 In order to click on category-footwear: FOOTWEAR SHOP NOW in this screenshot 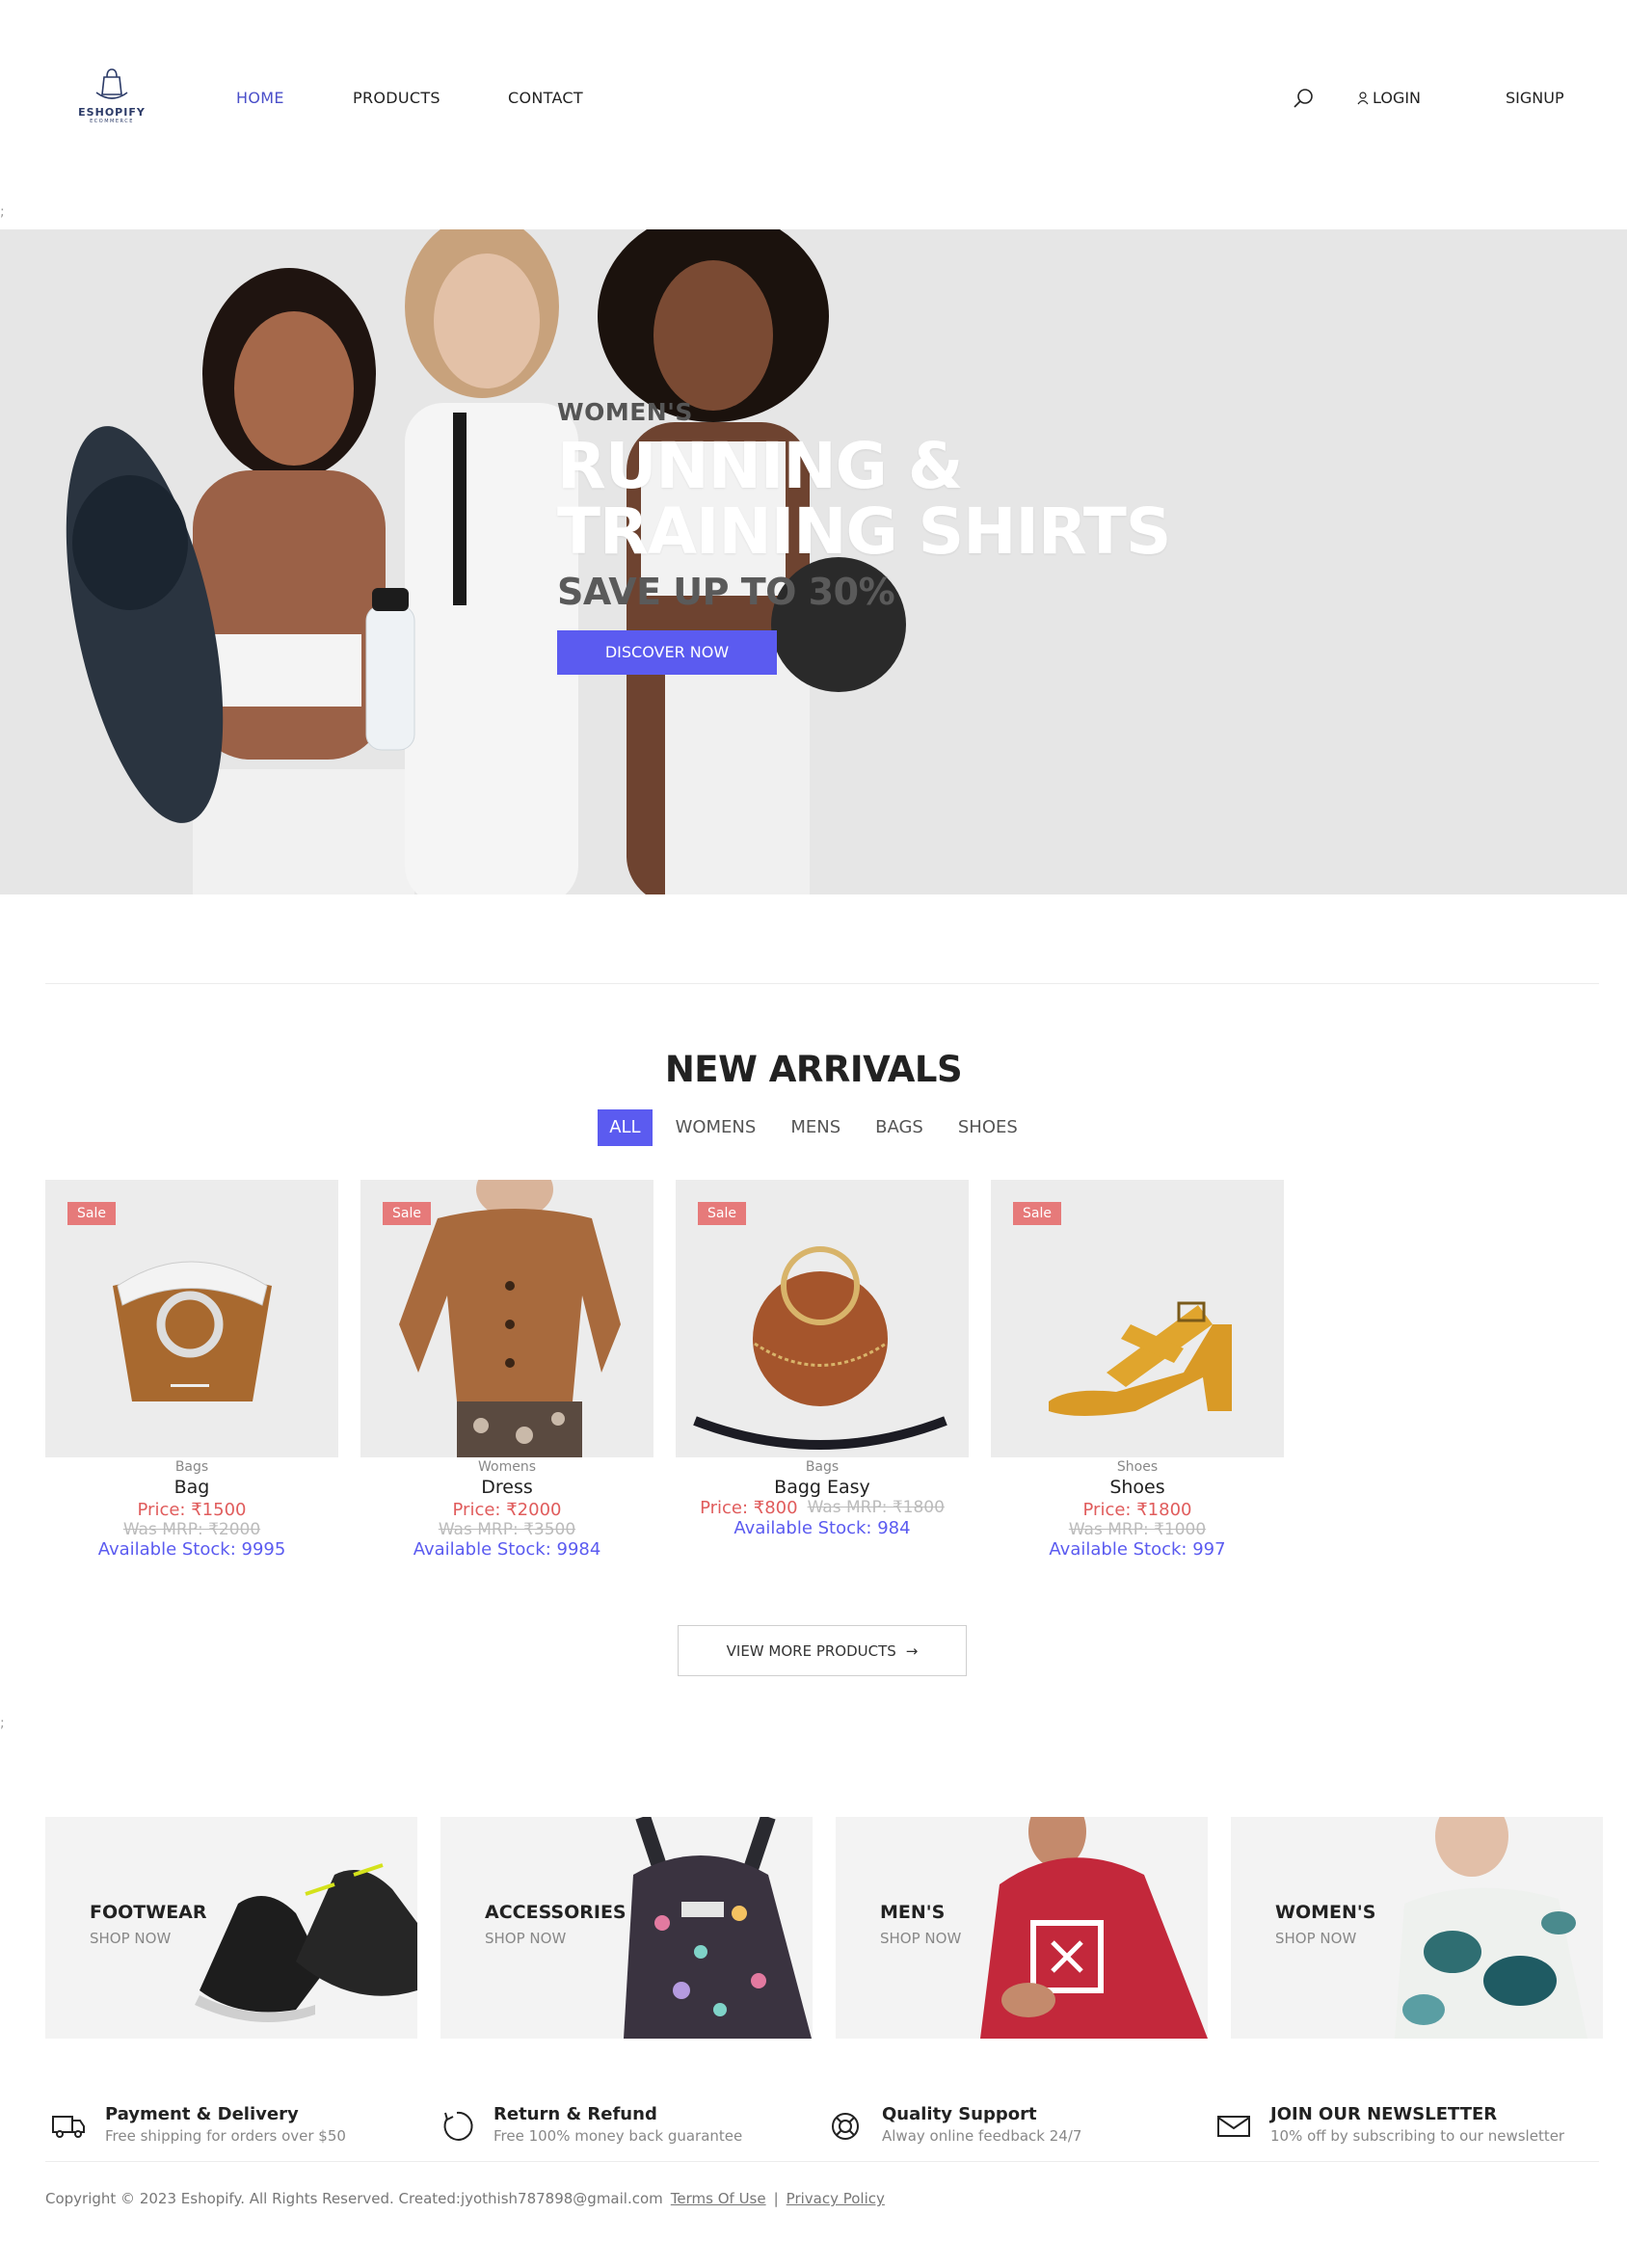, I will do `click(231, 1928)`.